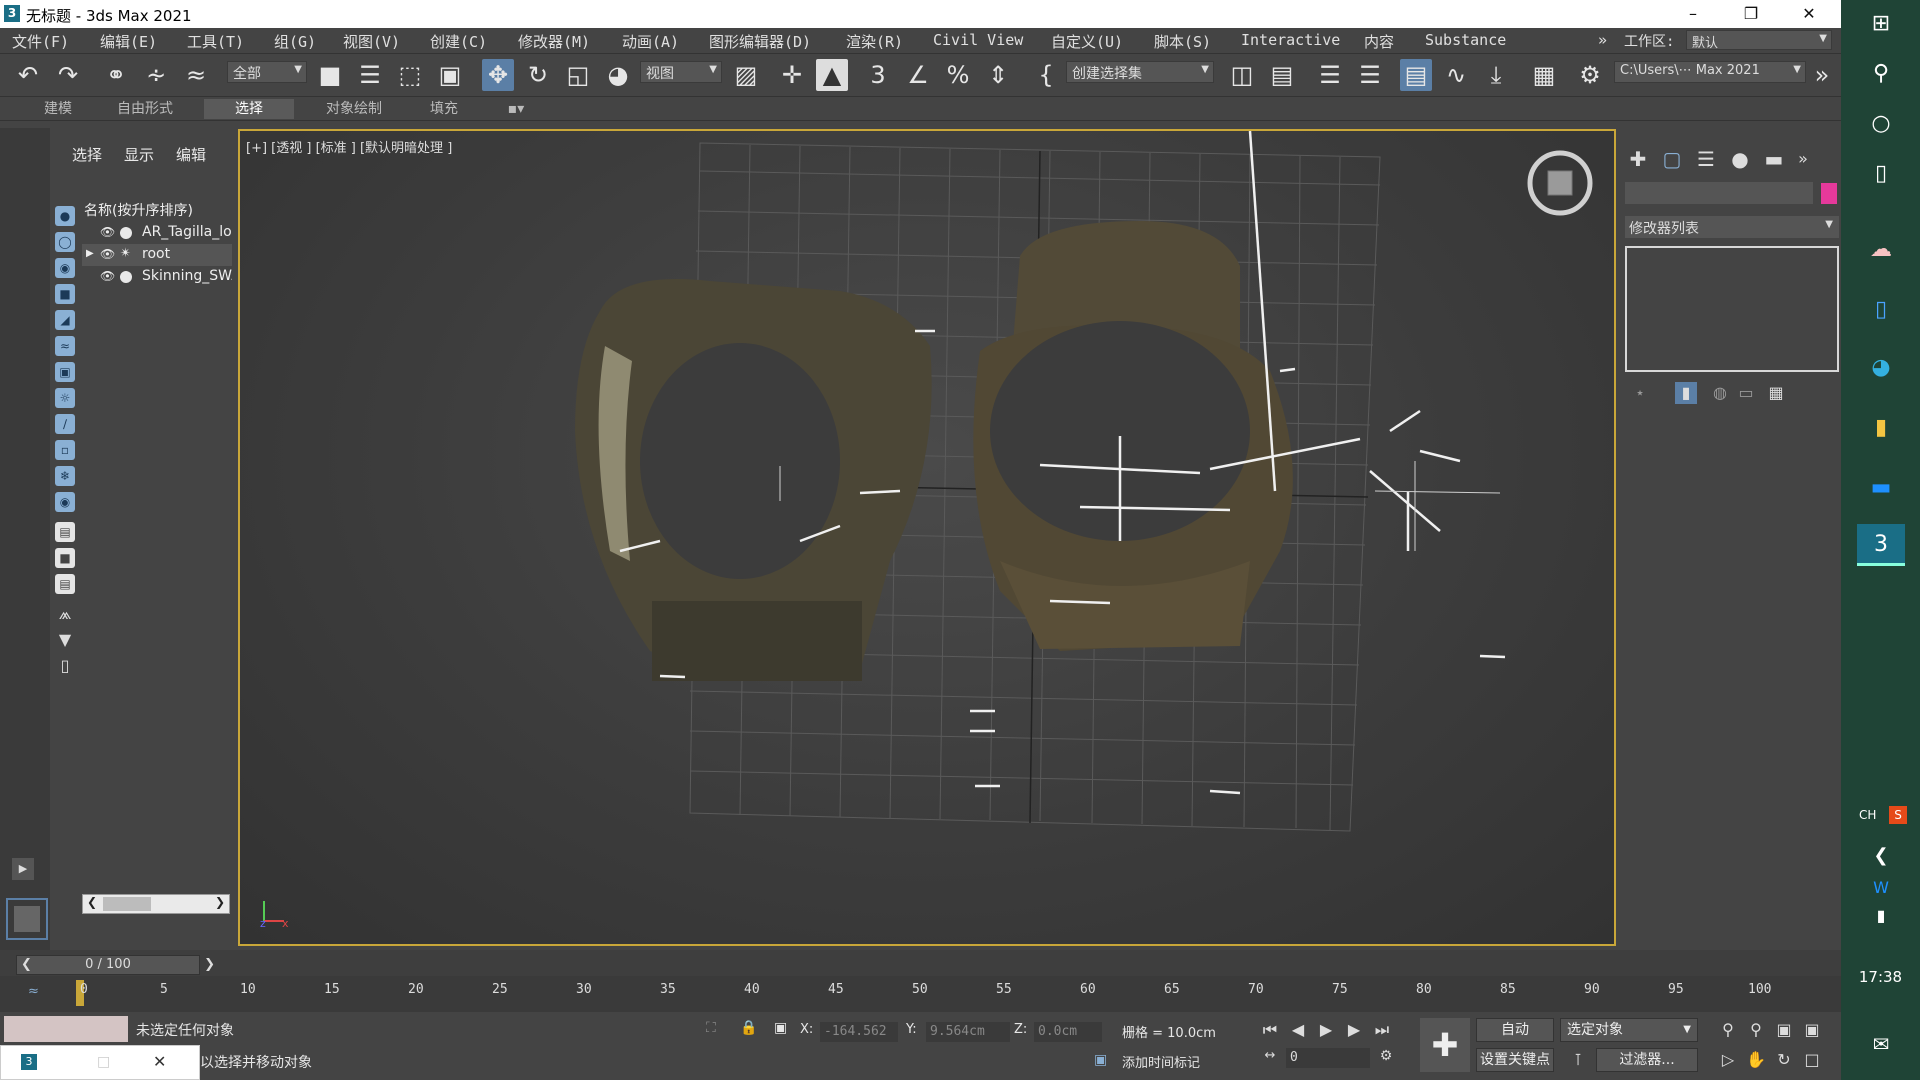 The width and height of the screenshot is (1920, 1080). Describe the element at coordinates (40, 41) in the screenshot. I see `menu-file: 文件(F)` at that location.